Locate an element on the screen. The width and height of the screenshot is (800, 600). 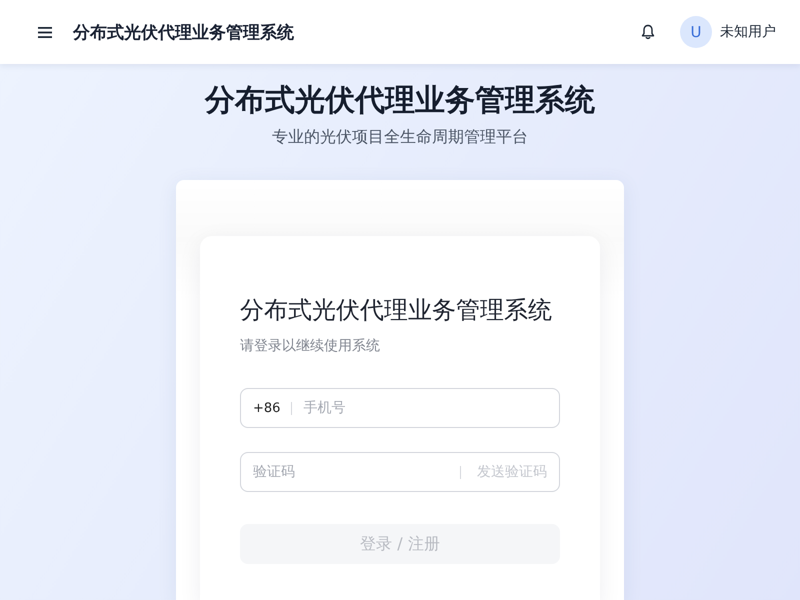
country-code: +86 is located at coordinates (266, 408).